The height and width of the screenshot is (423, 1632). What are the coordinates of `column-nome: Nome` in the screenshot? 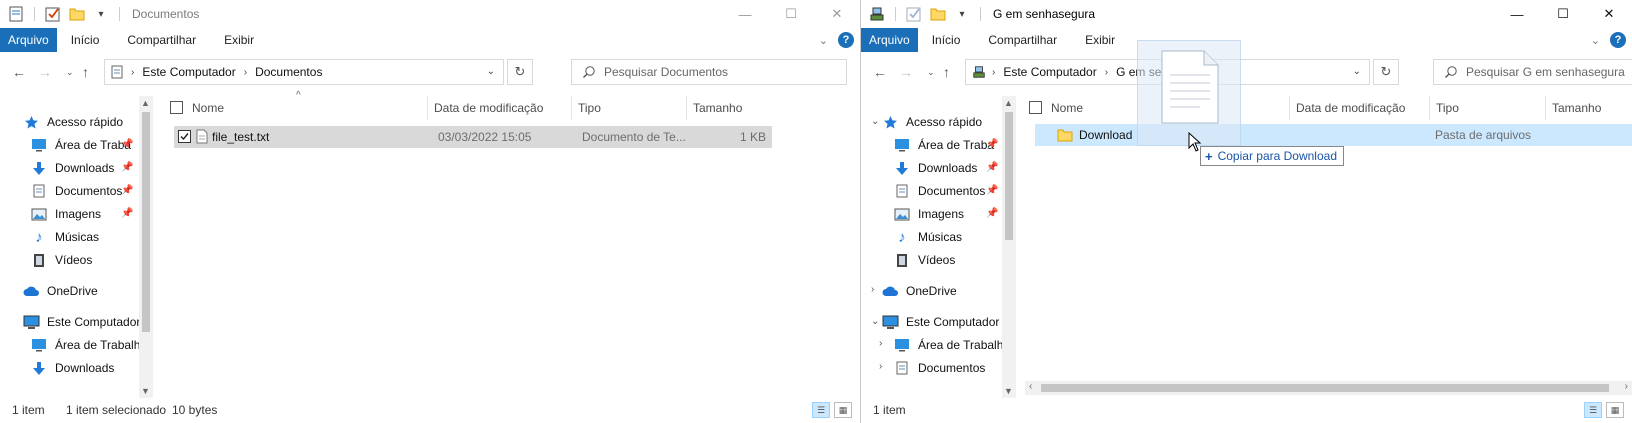 It's located at (307, 108).